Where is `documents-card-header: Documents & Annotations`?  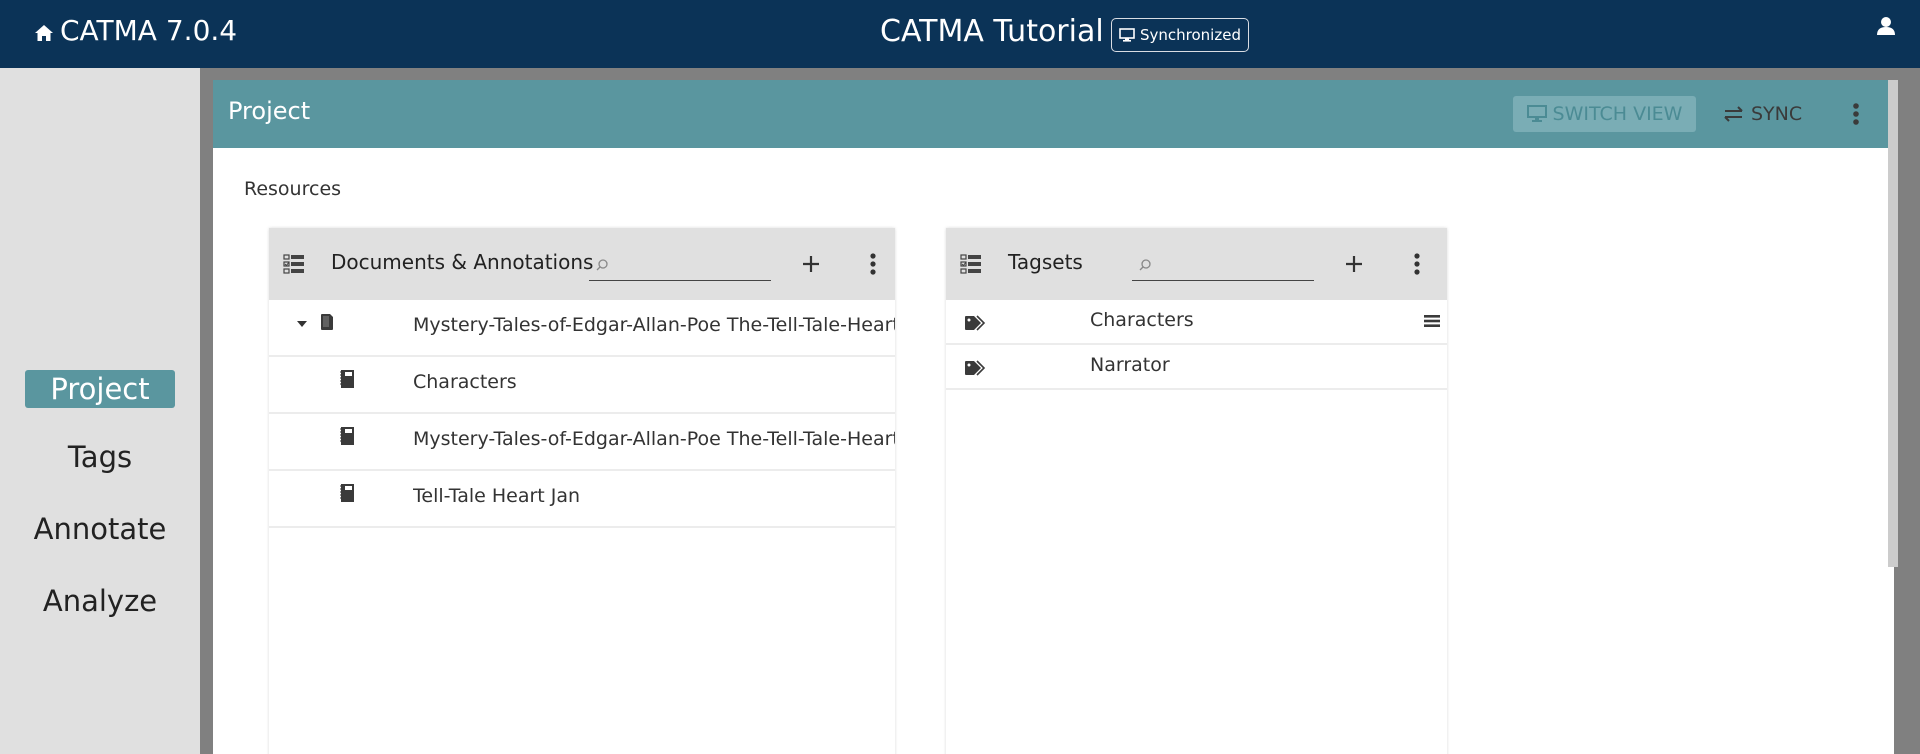
documents-card-header: Documents & Annotations is located at coordinates (582, 264).